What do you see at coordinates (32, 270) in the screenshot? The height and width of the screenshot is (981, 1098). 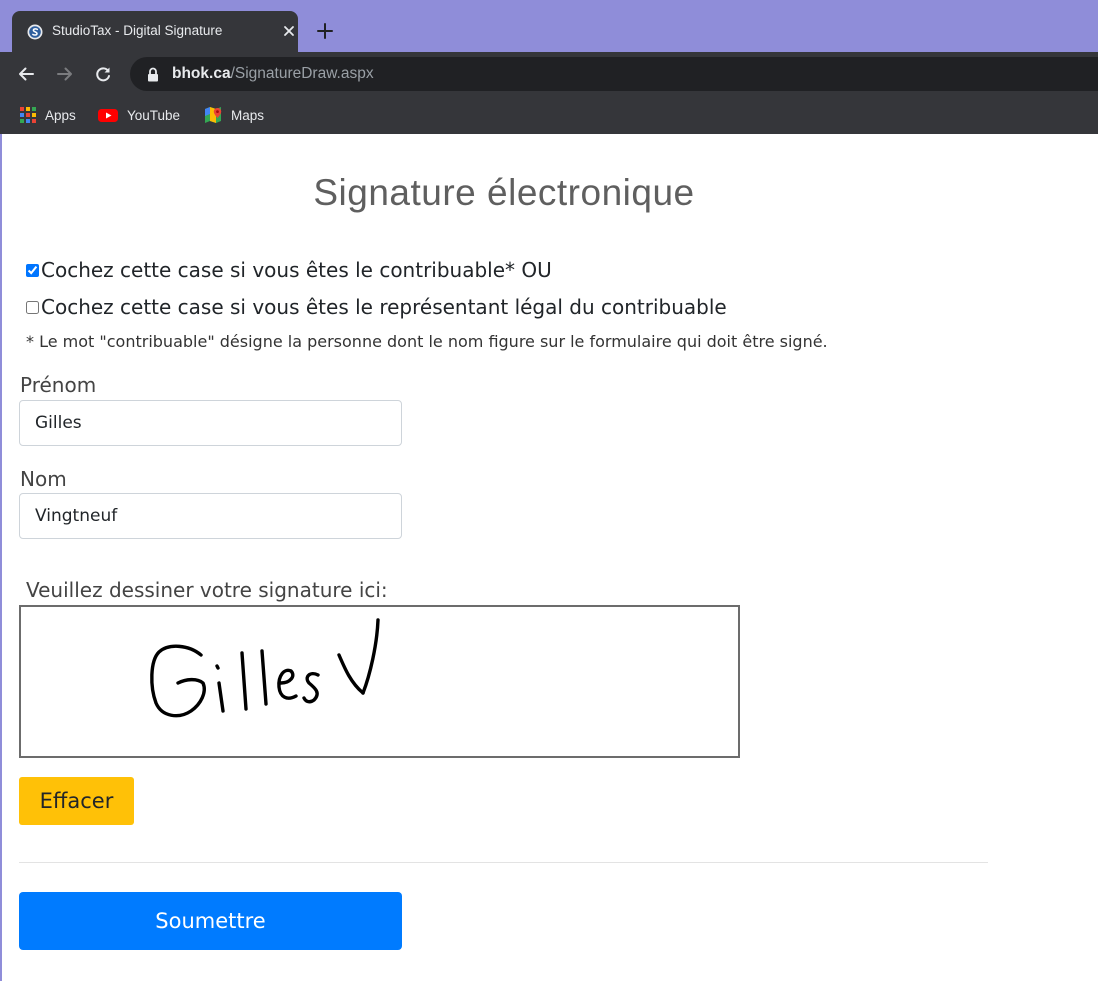 I see `taxpayer-checkbox` at bounding box center [32, 270].